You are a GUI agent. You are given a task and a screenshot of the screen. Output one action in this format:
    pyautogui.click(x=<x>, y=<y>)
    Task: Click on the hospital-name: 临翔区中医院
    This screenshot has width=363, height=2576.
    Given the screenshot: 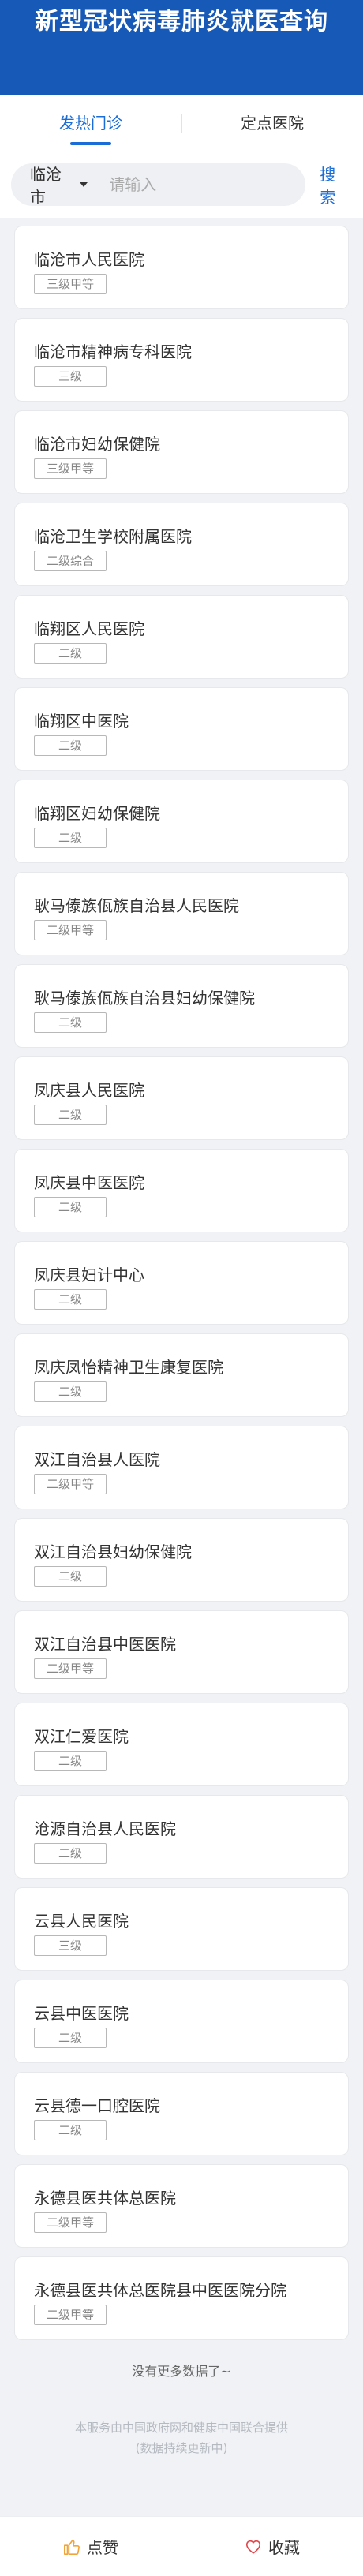 What is the action you would take?
    pyautogui.click(x=81, y=721)
    